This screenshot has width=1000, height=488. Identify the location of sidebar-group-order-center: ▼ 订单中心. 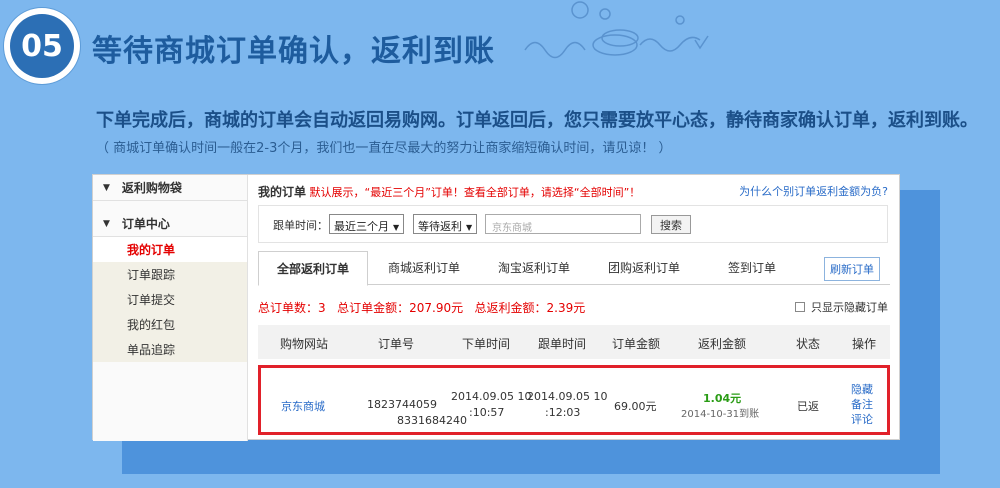
(170, 224).